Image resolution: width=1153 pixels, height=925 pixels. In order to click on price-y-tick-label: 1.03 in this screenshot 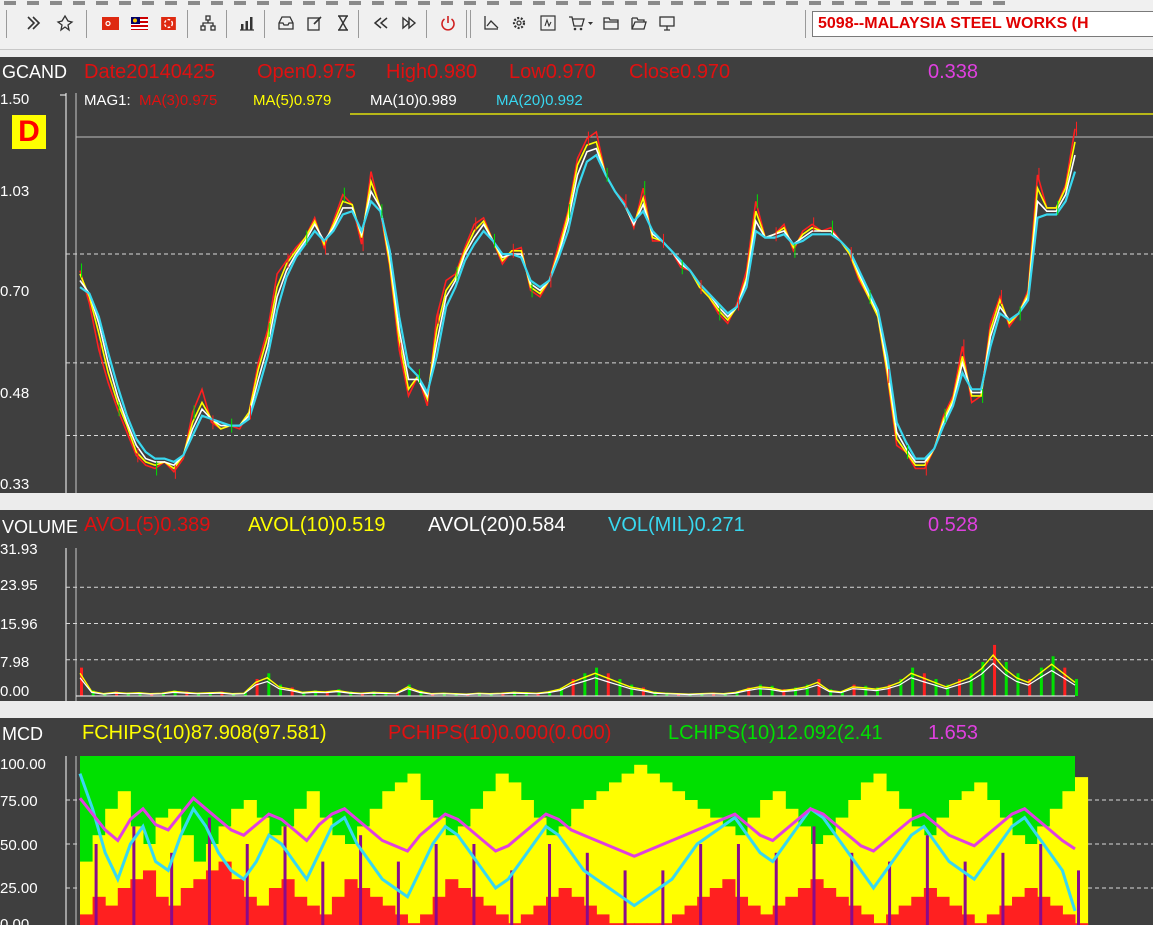, I will do `click(15, 191)`.